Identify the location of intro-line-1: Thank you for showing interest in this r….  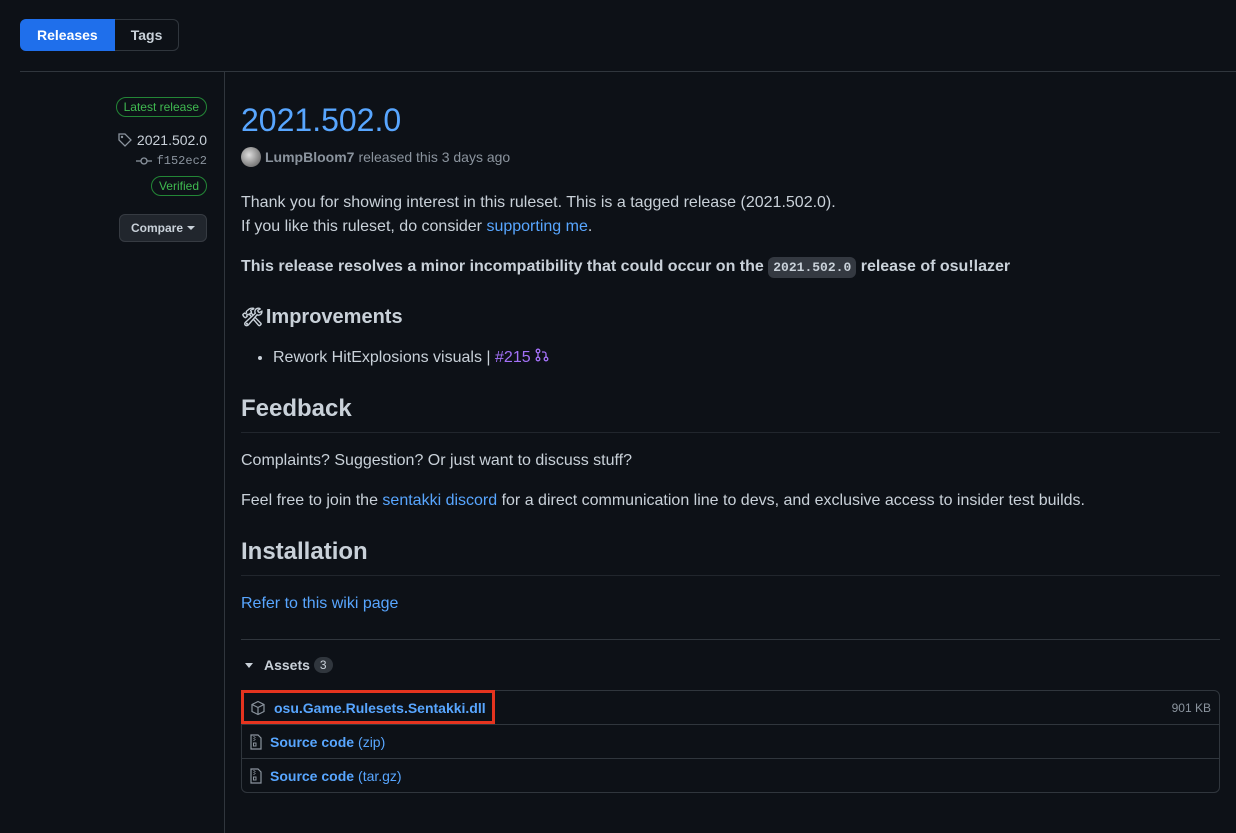
(538, 202).